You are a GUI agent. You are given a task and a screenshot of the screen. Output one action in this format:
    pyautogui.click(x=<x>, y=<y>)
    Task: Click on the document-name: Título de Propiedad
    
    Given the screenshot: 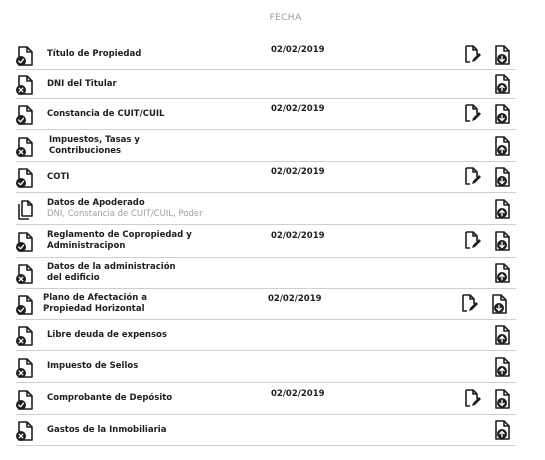 What is the action you would take?
    pyautogui.click(x=94, y=54)
    